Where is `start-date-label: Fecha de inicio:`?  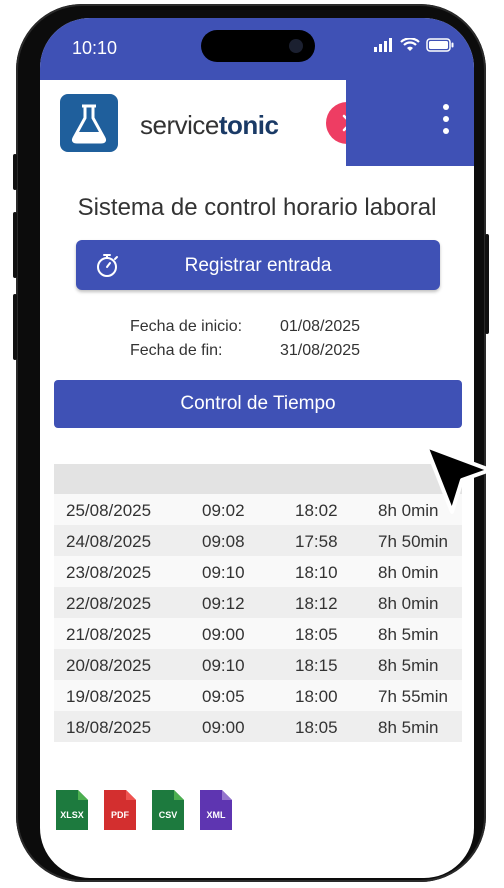
start-date-label: Fecha de inicio: is located at coordinates (186, 326).